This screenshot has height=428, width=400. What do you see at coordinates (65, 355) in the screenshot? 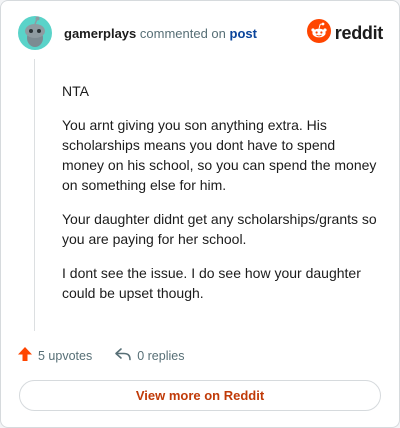
I see `upvote-count: 5 upvotes` at bounding box center [65, 355].